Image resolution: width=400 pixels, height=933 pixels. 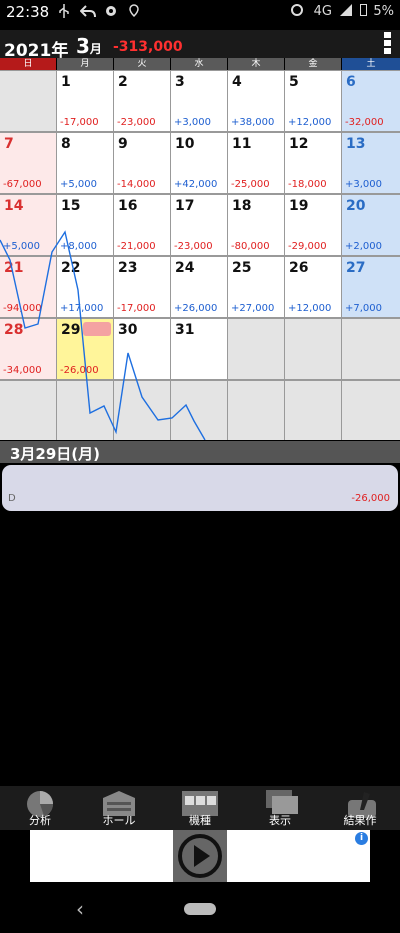 What do you see at coordinates (87, 13) in the screenshot?
I see `reply-icon` at bounding box center [87, 13].